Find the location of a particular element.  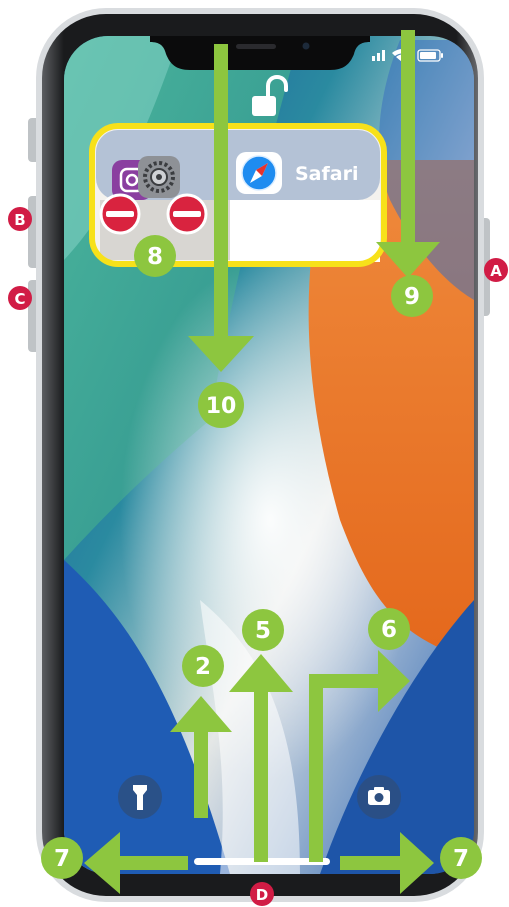

callout-7-right: 7 is located at coordinates (461, 858).